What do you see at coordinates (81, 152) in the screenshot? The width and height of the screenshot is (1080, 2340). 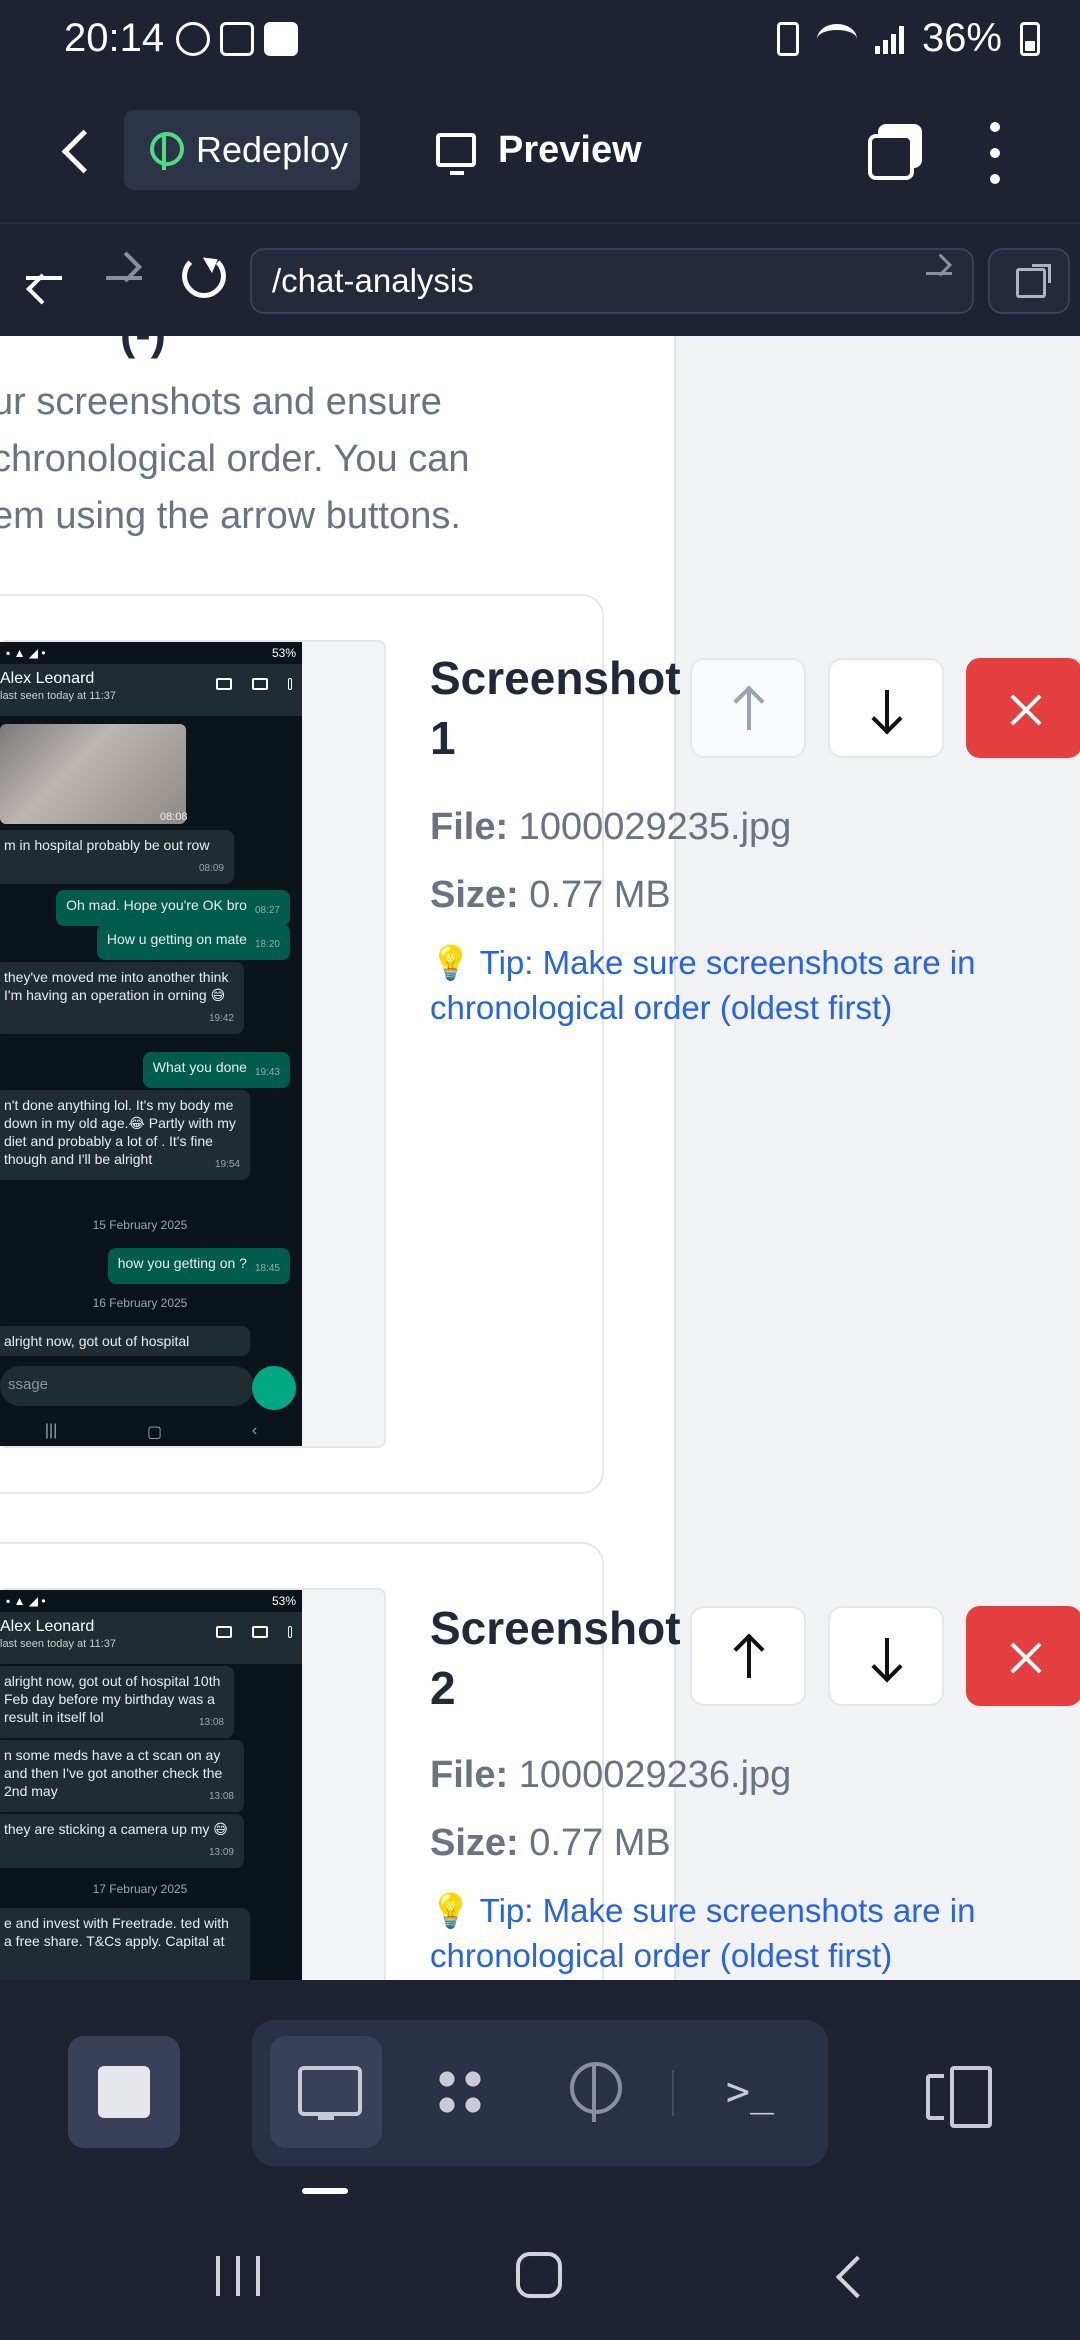 I see `back-icon` at bounding box center [81, 152].